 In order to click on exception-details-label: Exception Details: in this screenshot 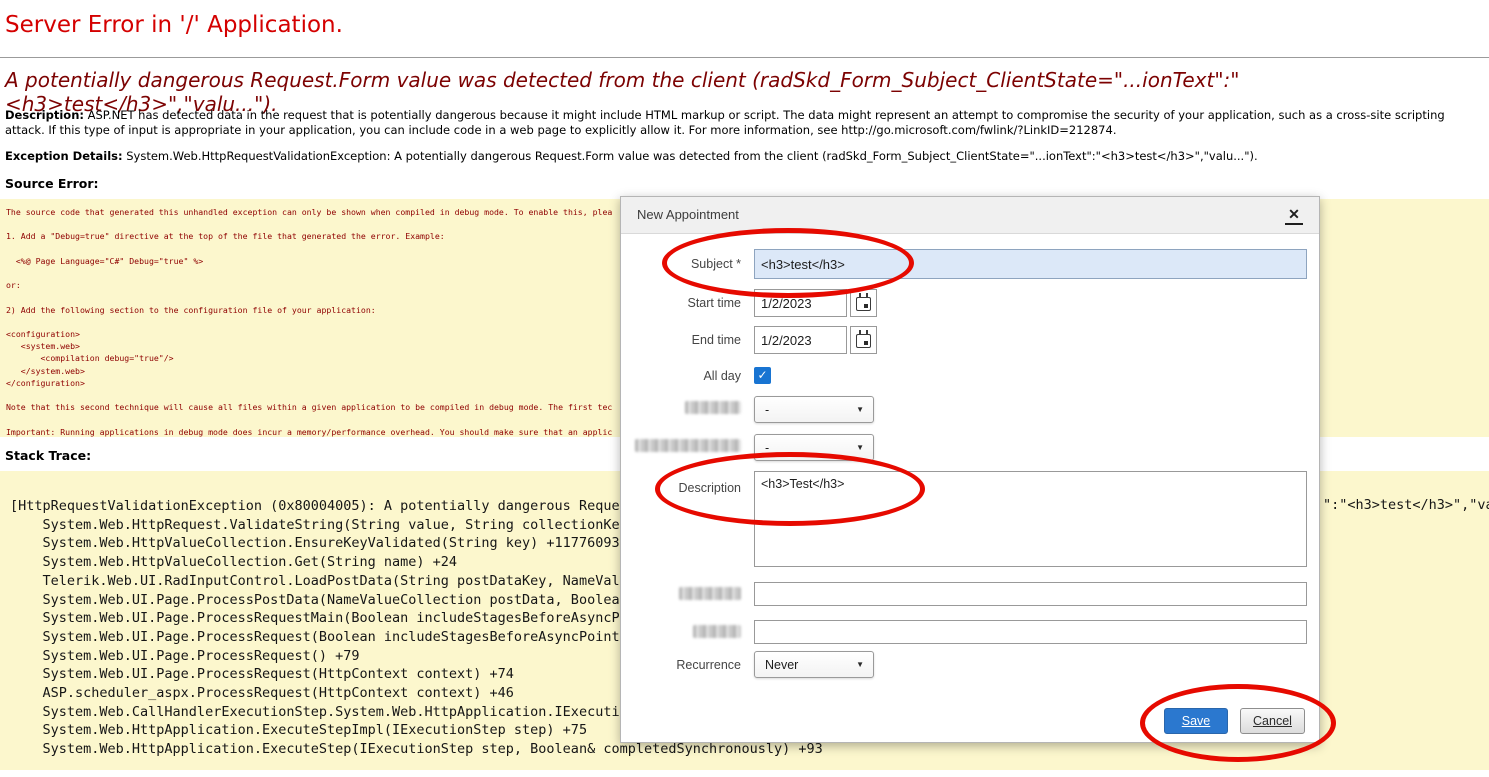, I will do `click(64, 156)`.